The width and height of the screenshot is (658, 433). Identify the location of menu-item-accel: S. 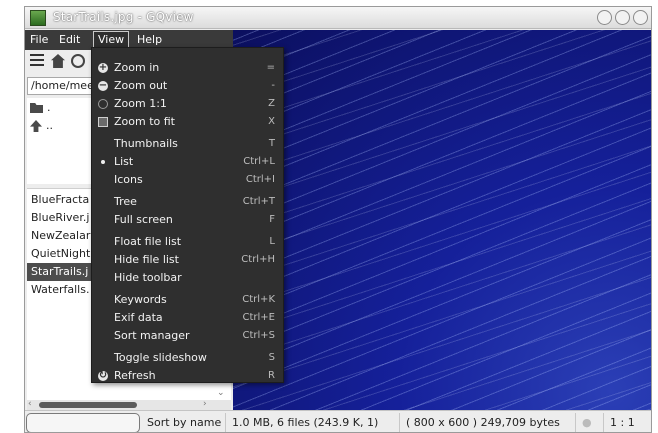
(271, 357).